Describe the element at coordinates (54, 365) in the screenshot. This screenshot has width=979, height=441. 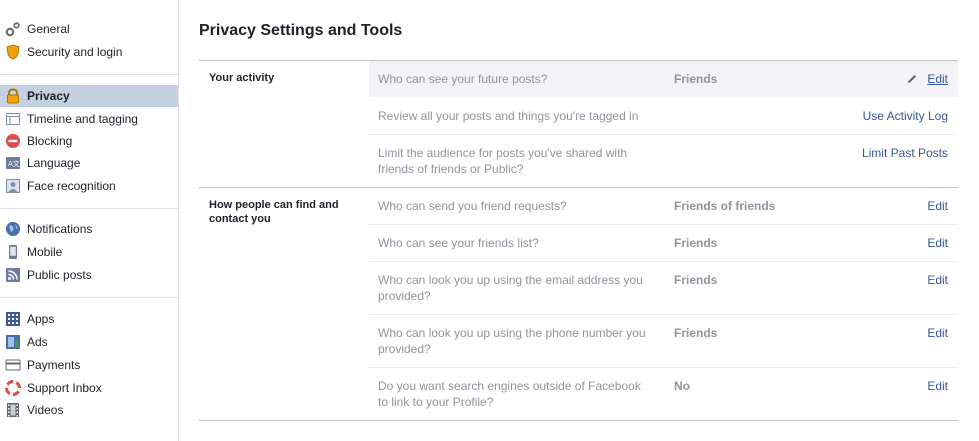
I see `sidebar-item-label: Payments` at that location.